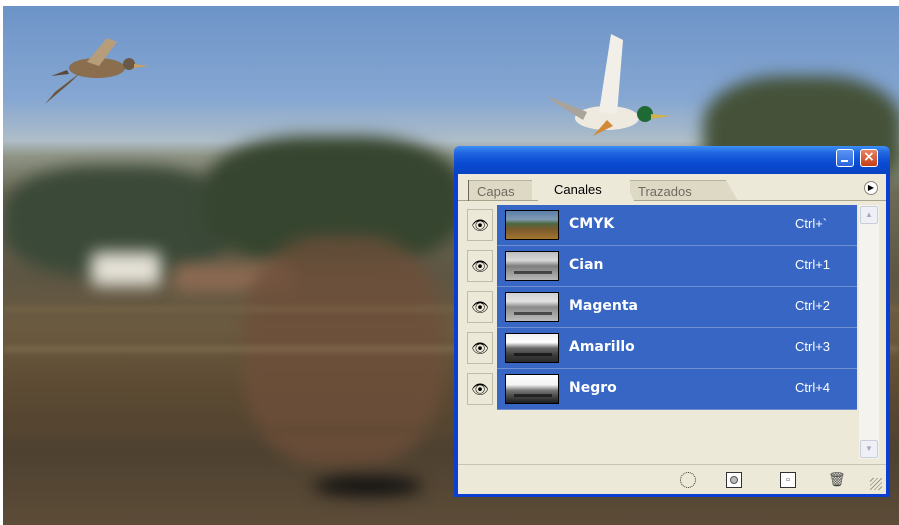 The height and width of the screenshot is (525, 899). I want to click on duck-left, so click(97, 71).